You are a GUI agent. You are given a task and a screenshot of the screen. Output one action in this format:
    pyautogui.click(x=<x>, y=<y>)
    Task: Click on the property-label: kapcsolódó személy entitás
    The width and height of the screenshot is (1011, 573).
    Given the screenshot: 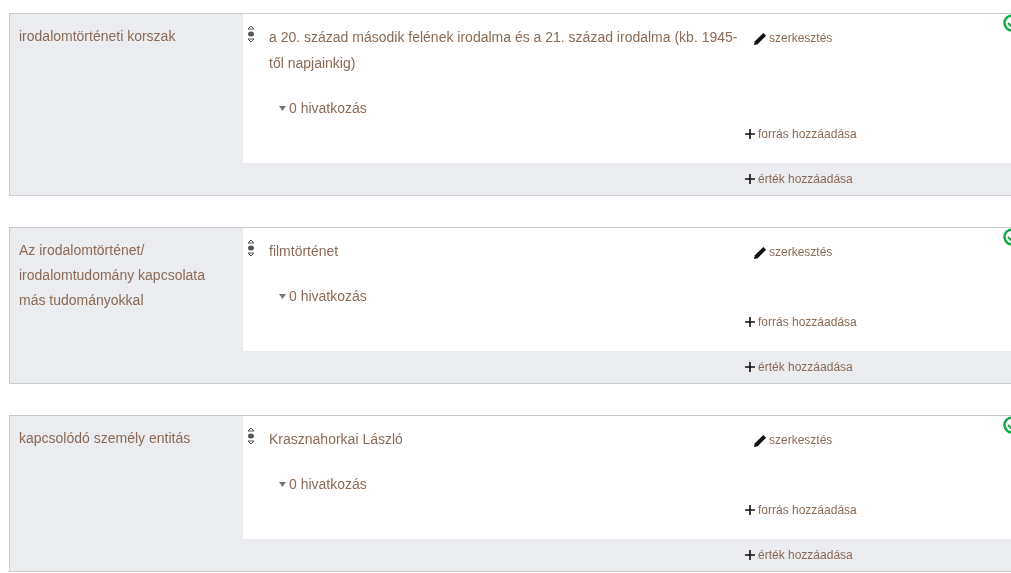 What is the action you would take?
    pyautogui.click(x=105, y=438)
    